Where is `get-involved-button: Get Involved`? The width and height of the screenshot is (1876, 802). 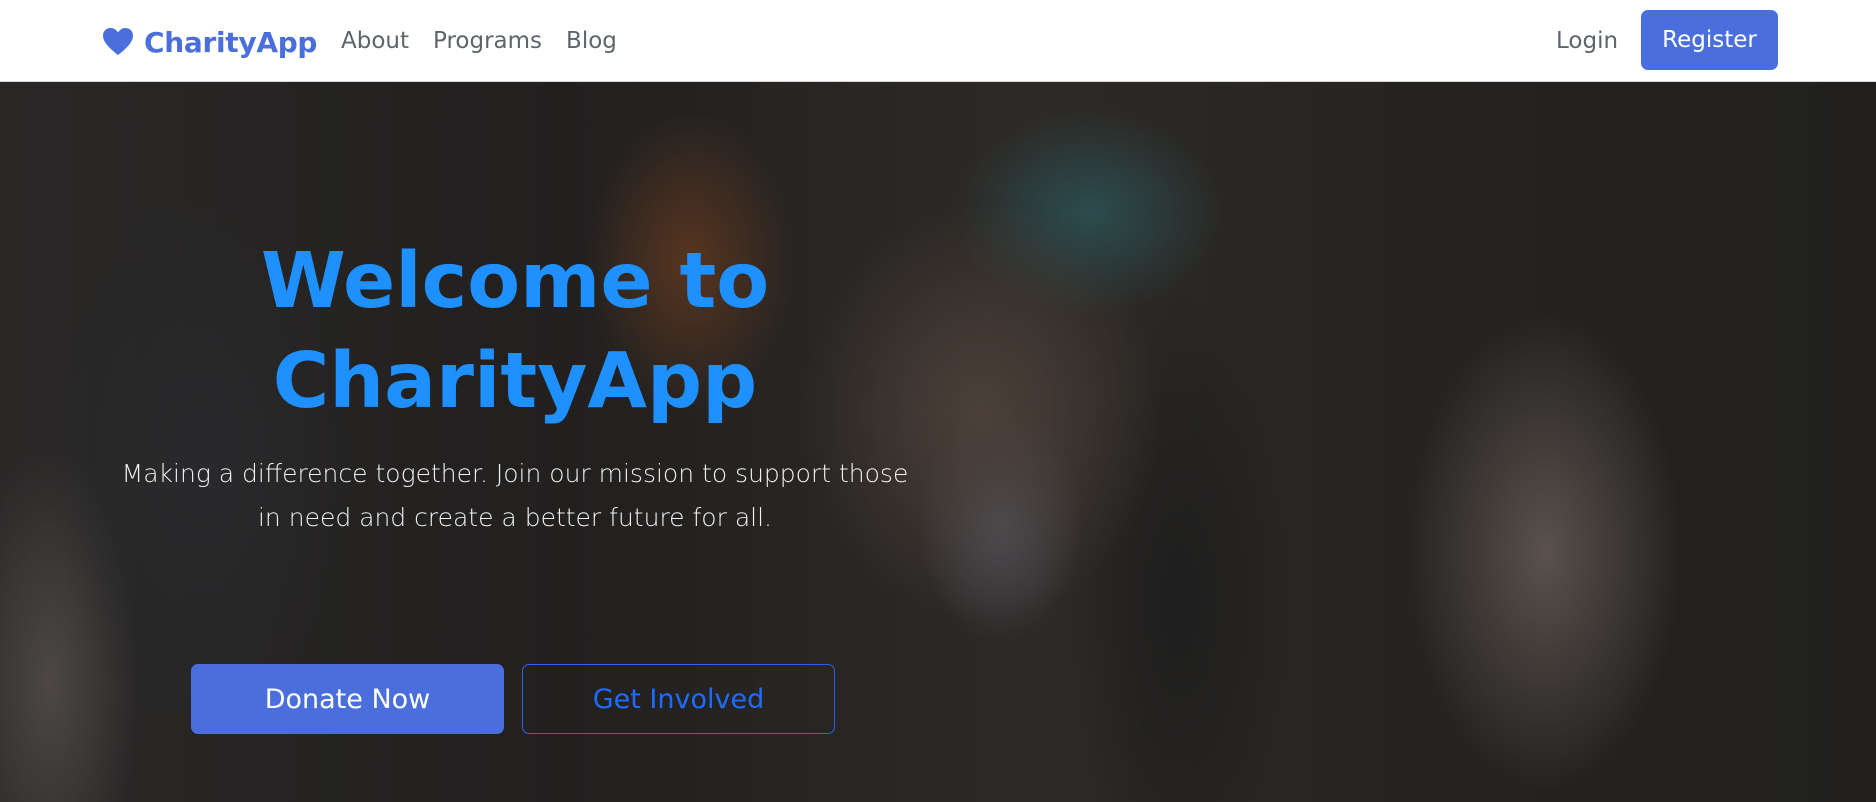 get-involved-button: Get Involved is located at coordinates (678, 699).